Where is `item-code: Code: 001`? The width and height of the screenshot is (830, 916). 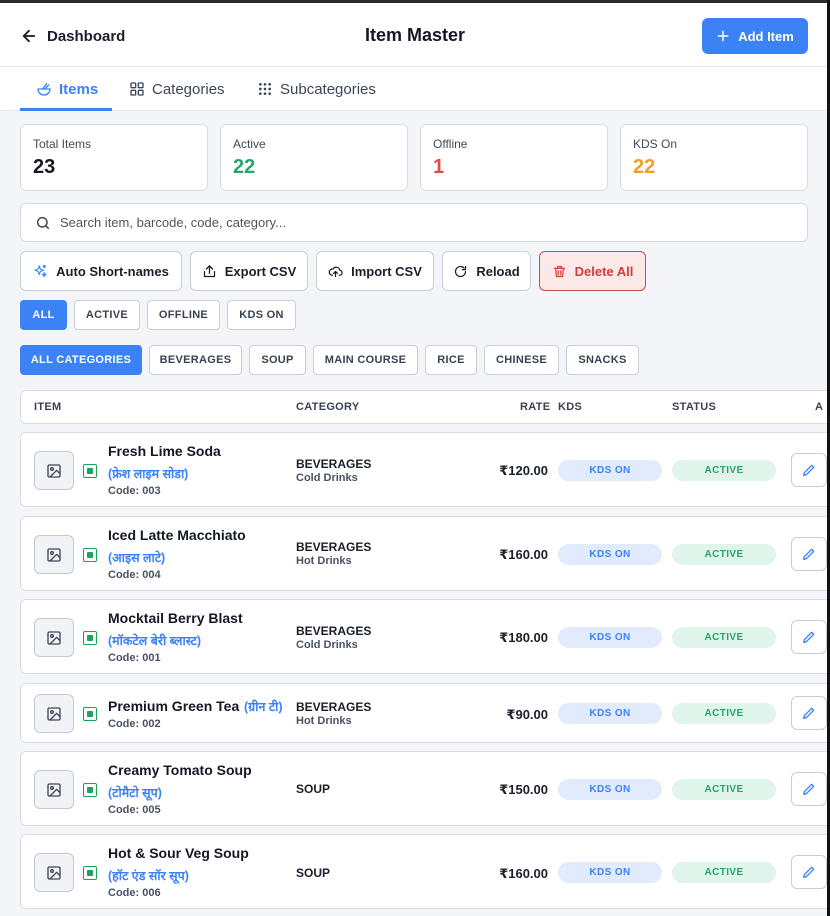
item-code: Code: 001 is located at coordinates (134, 658).